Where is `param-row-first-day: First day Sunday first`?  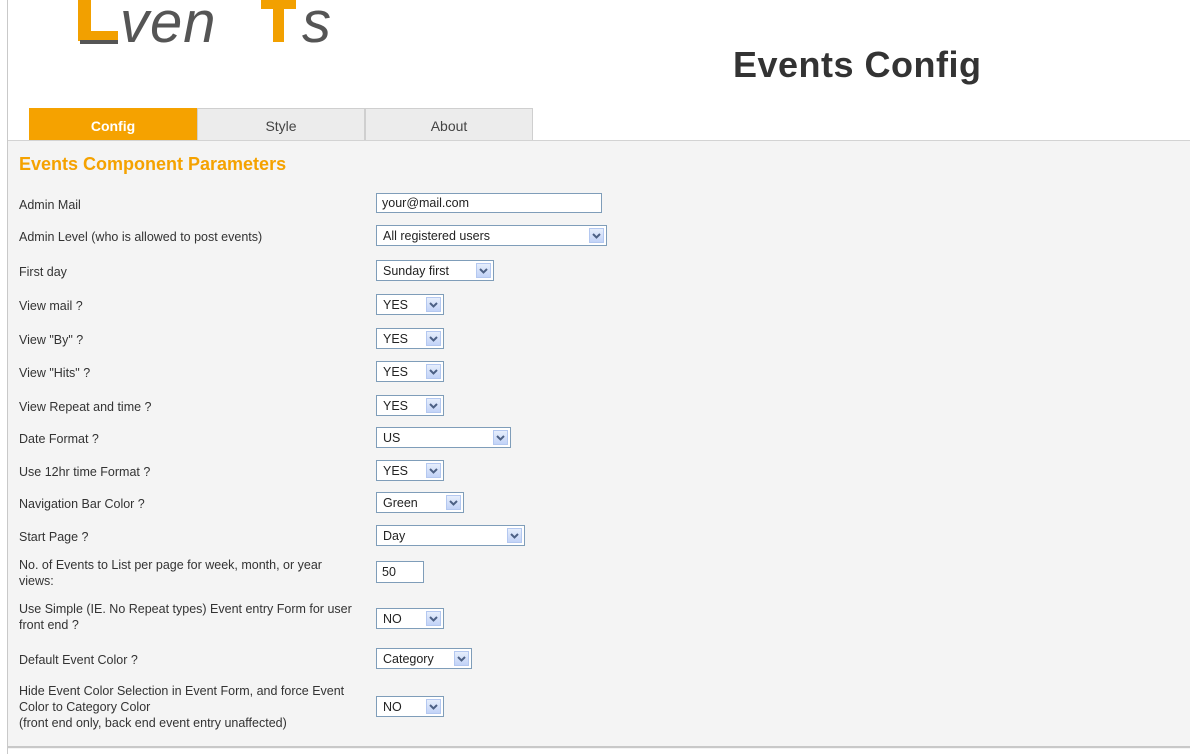 param-row-first-day: First day Sunday first is located at coordinates (599, 270).